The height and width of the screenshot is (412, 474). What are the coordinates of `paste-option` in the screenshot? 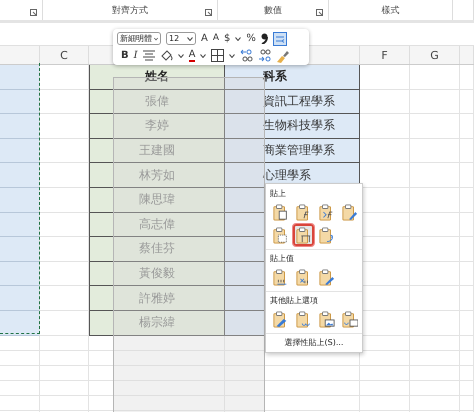 It's located at (303, 235).